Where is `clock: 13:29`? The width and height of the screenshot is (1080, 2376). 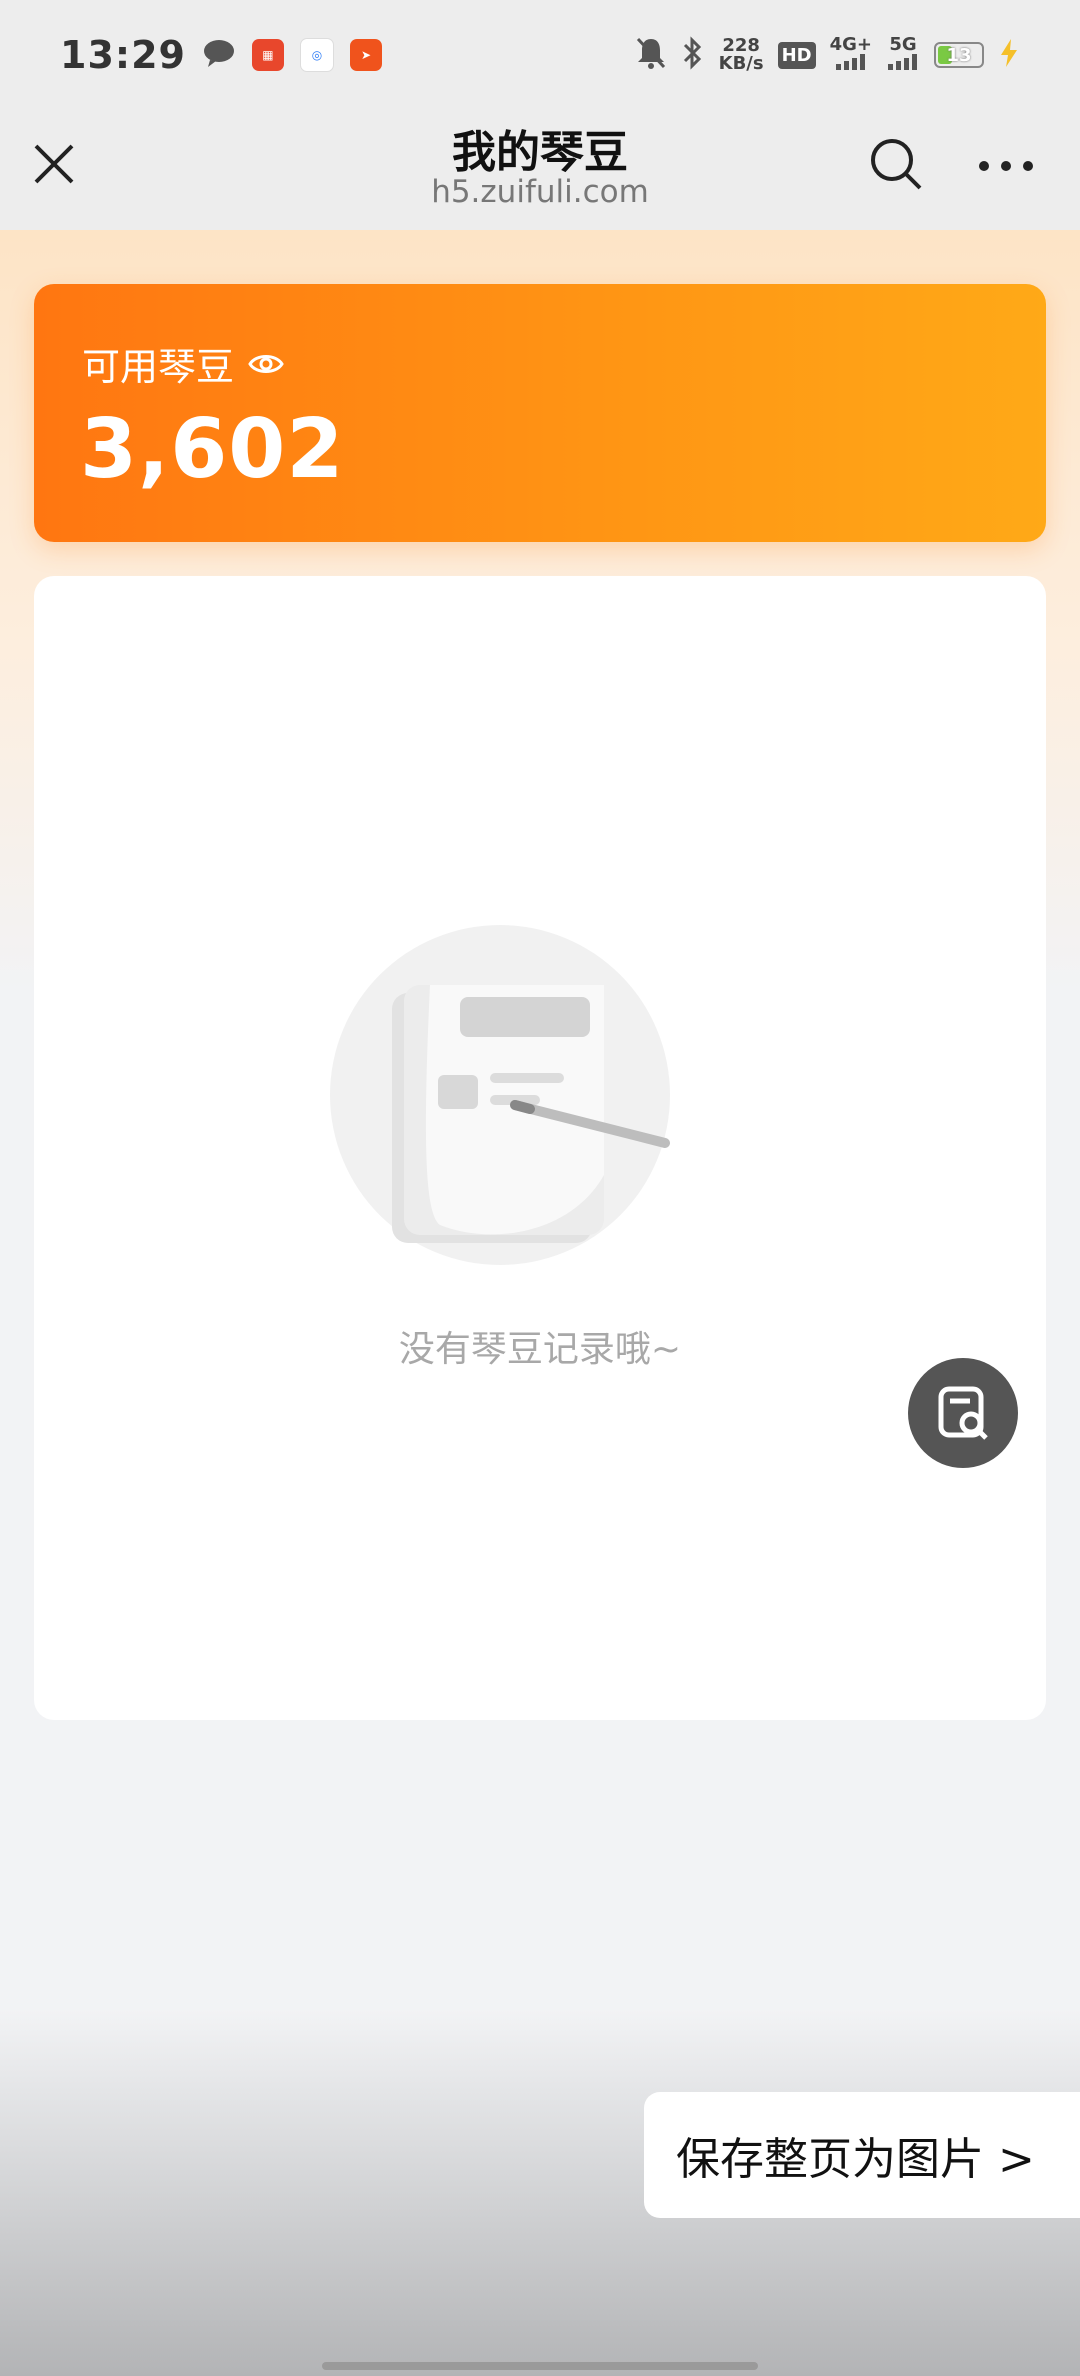 clock: 13:29 is located at coordinates (123, 55).